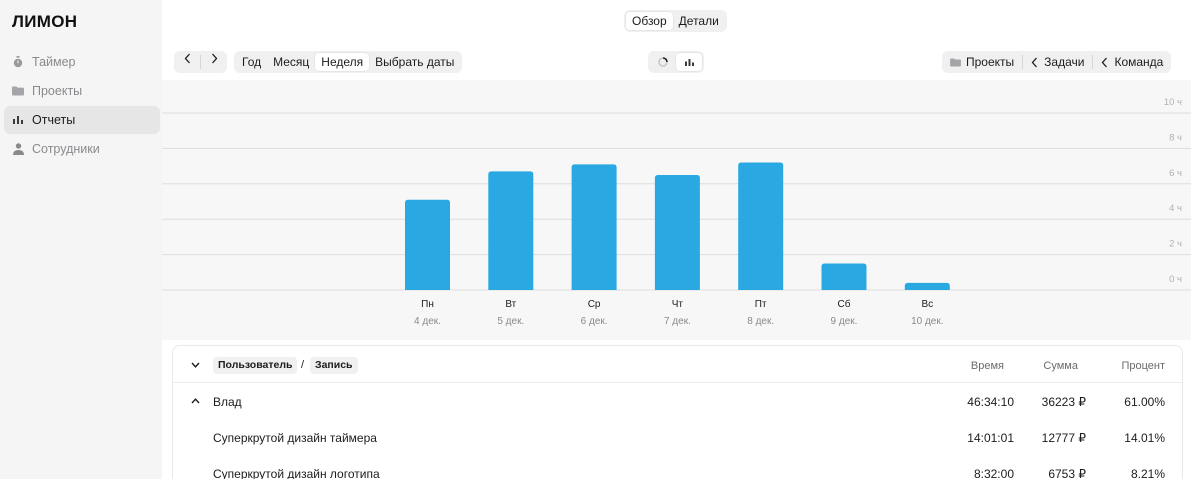 The height and width of the screenshot is (479, 1191). I want to click on chevron-down-icon, so click(195, 365).